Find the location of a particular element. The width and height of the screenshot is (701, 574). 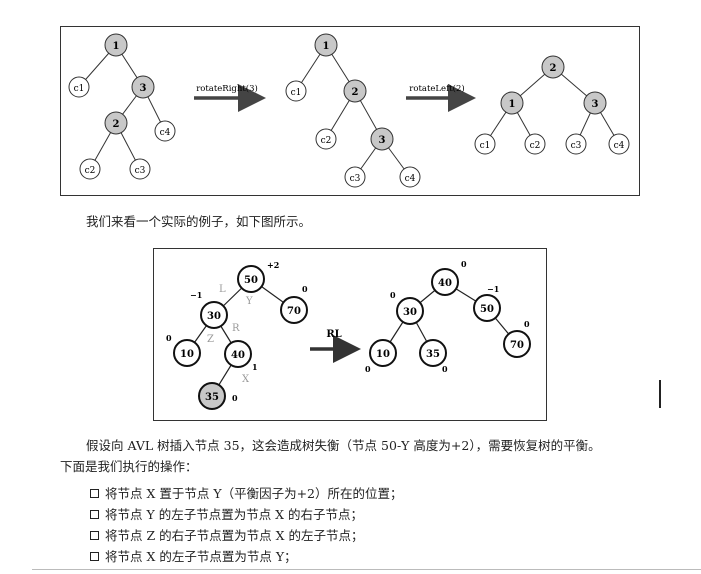

right-bf-10: 0 is located at coordinates (368, 369).